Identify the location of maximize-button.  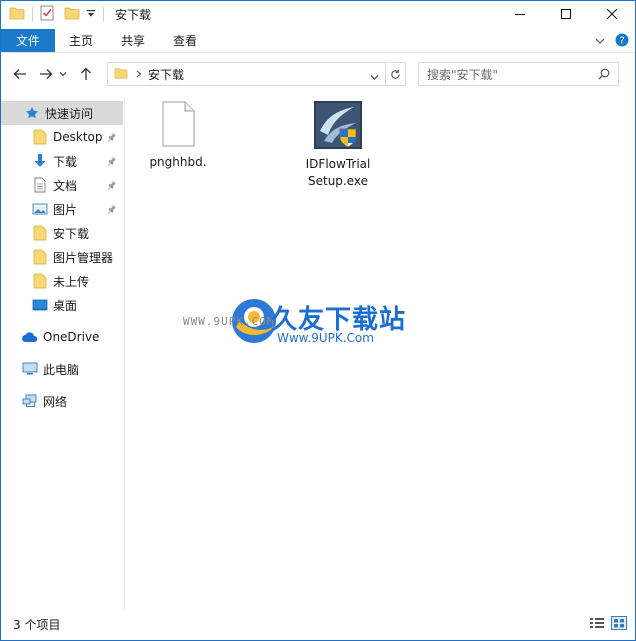
(566, 14).